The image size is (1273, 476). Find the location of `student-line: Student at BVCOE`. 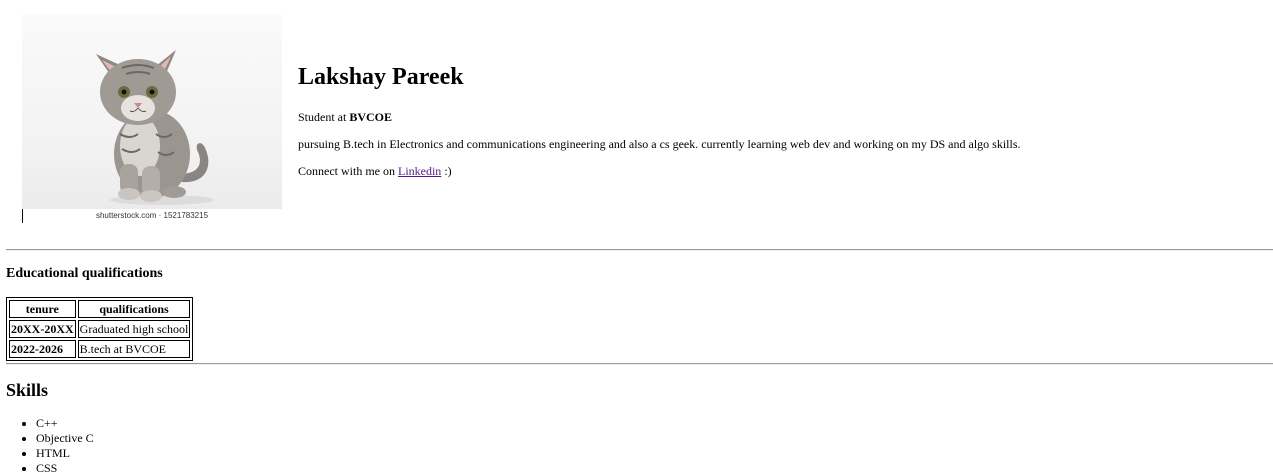

student-line: Student at BVCOE is located at coordinates (345, 117).